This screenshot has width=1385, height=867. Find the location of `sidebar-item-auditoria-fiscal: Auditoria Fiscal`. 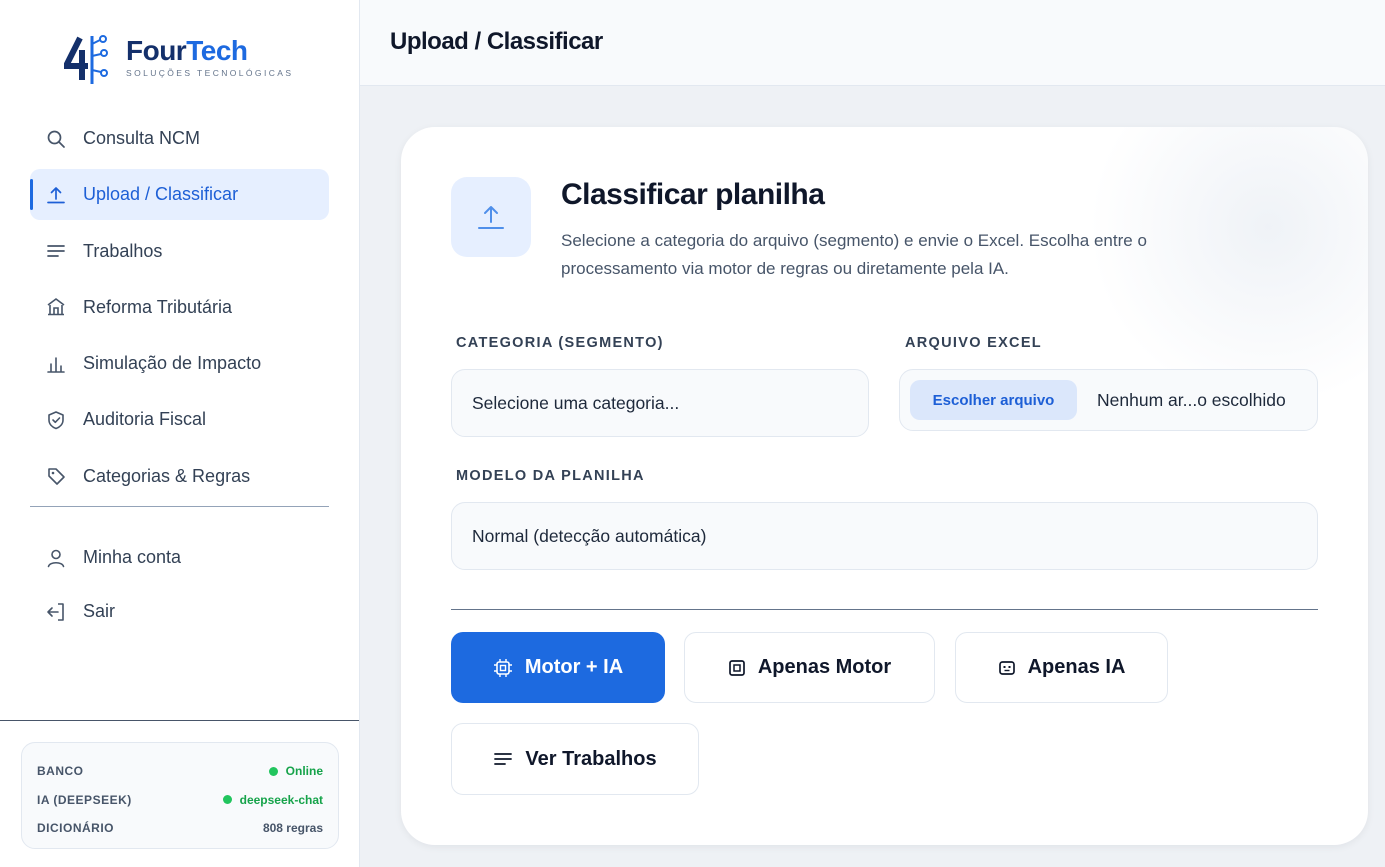

sidebar-item-auditoria-fiscal: Auditoria Fiscal is located at coordinates (179, 419).